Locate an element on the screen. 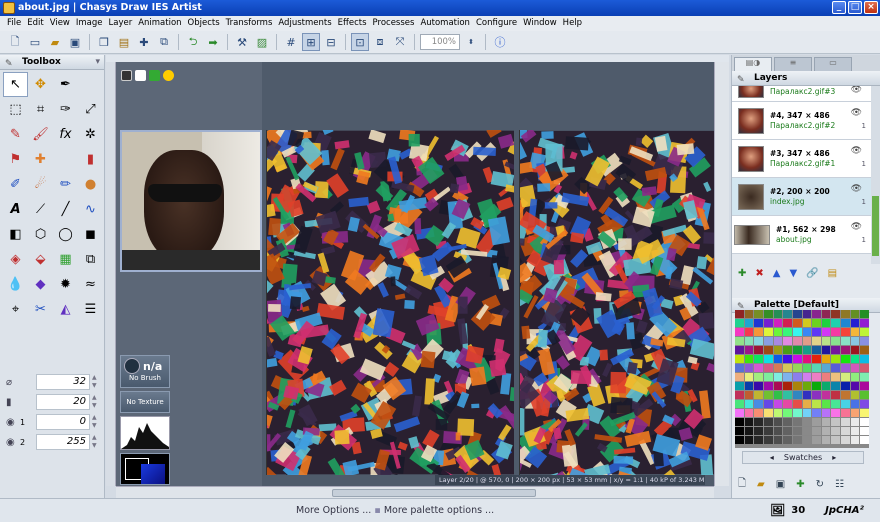  layer-row: Паралакс2.gif#3 👁 is located at coordinates (806, 94).